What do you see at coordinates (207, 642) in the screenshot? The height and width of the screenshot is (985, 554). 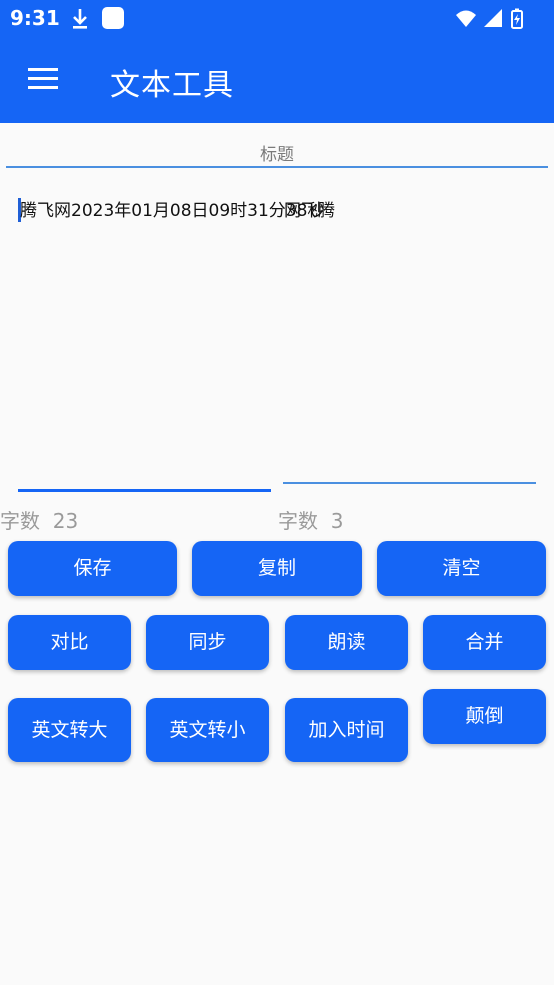 I see `sync-button: 同步` at bounding box center [207, 642].